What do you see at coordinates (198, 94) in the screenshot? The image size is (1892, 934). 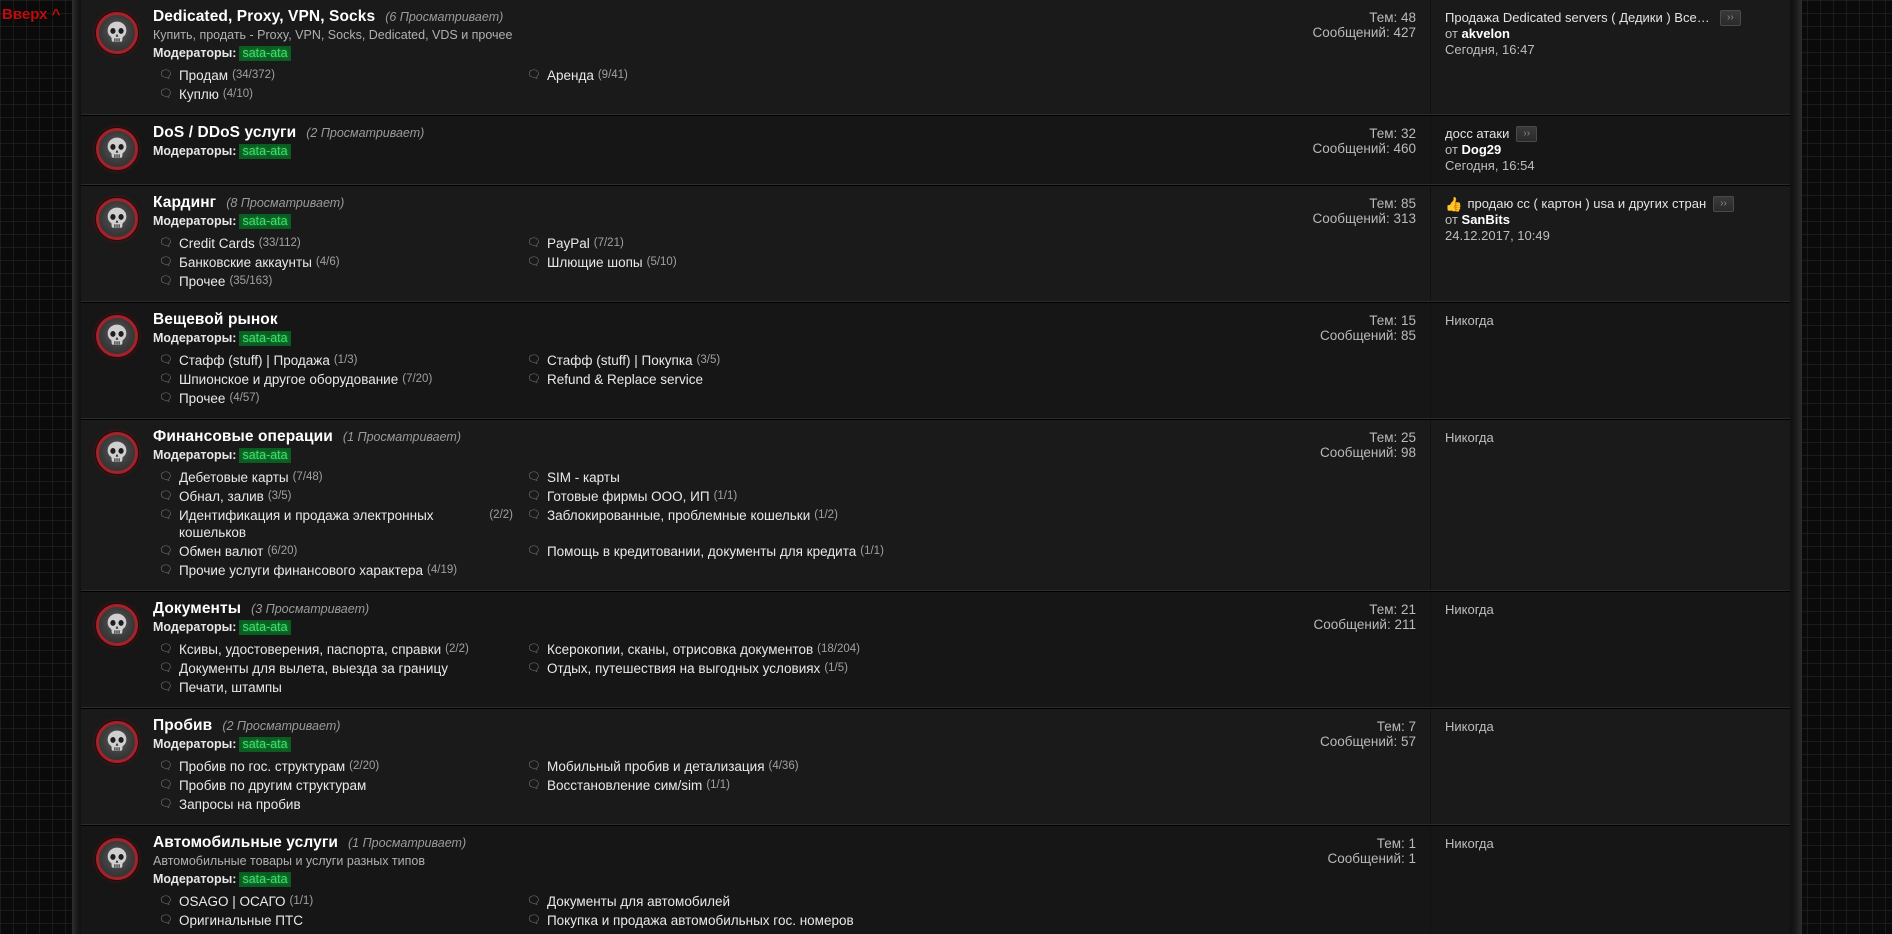 I see `subforum-label: Куплю` at bounding box center [198, 94].